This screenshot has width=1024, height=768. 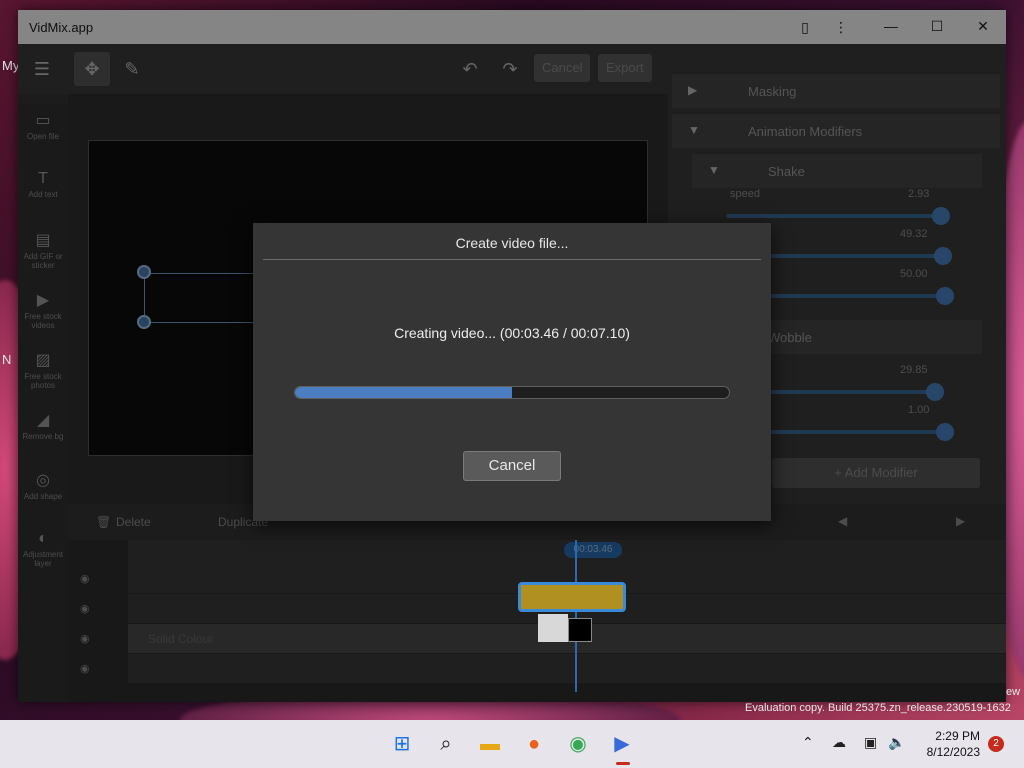 What do you see at coordinates (512, 333) in the screenshot?
I see `dialog-status: Creating video... (00:03.46 / 00:07.10)` at bounding box center [512, 333].